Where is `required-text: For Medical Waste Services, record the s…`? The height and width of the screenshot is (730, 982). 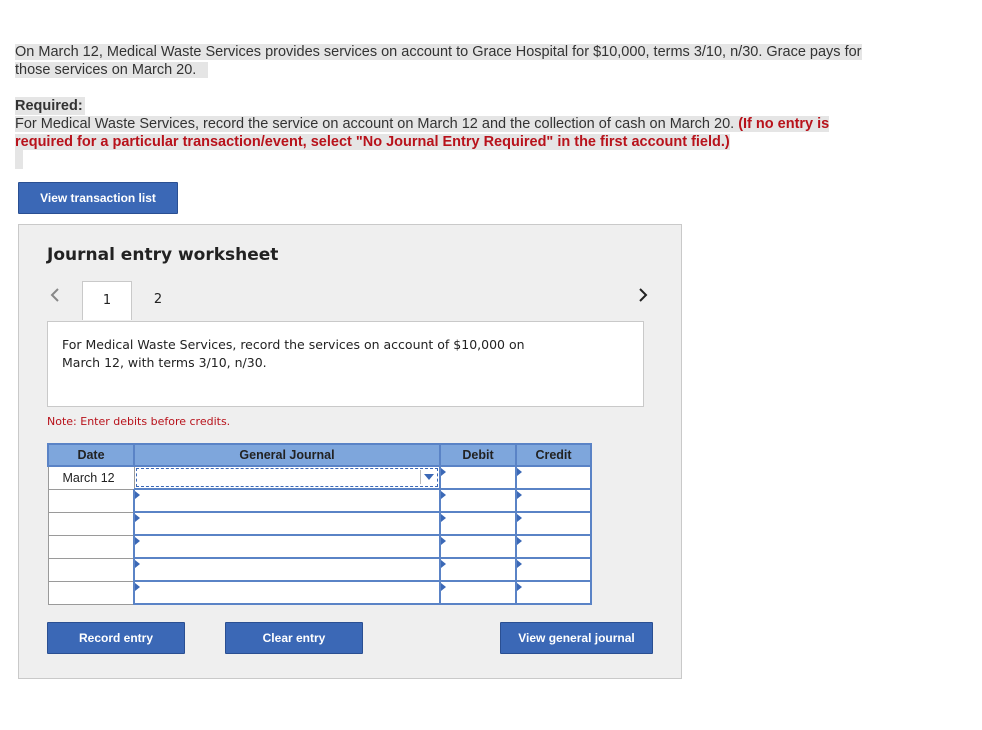 required-text: For Medical Waste Services, record the s… is located at coordinates (422, 124).